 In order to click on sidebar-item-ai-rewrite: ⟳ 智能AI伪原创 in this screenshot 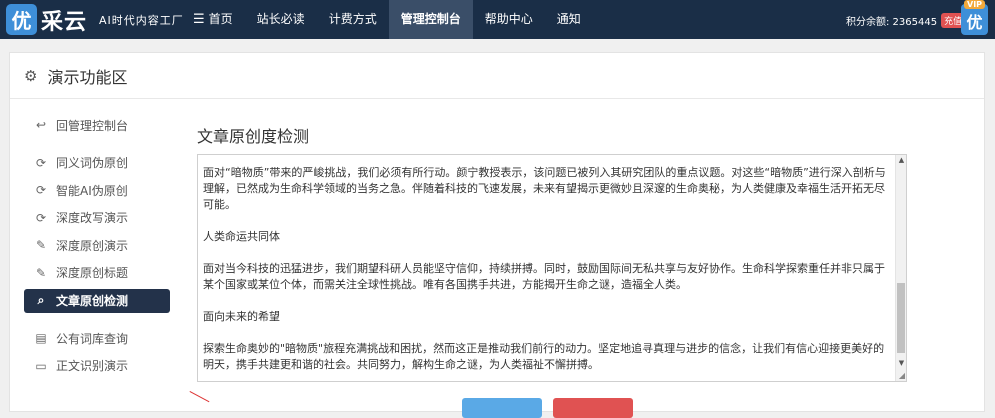, I will do `click(97, 190)`.